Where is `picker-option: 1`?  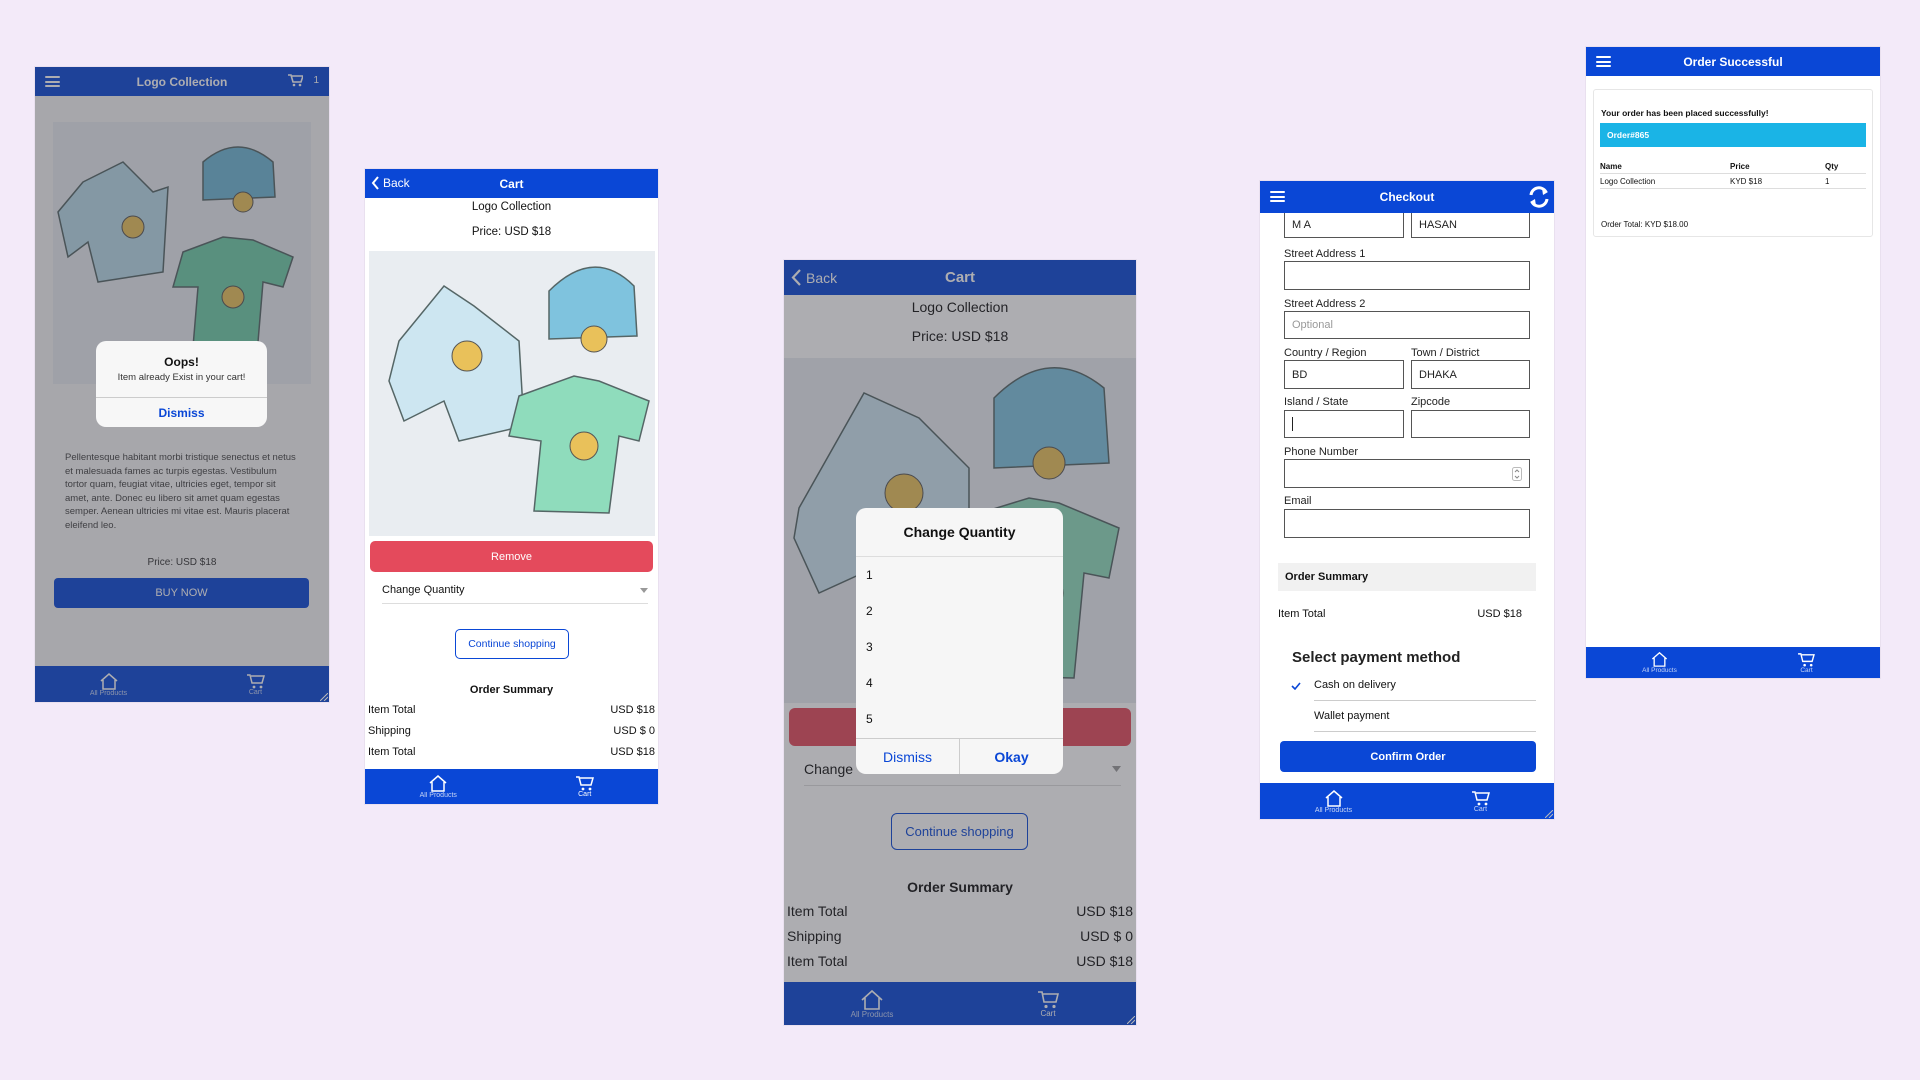 picker-option: 1 is located at coordinates (959, 575).